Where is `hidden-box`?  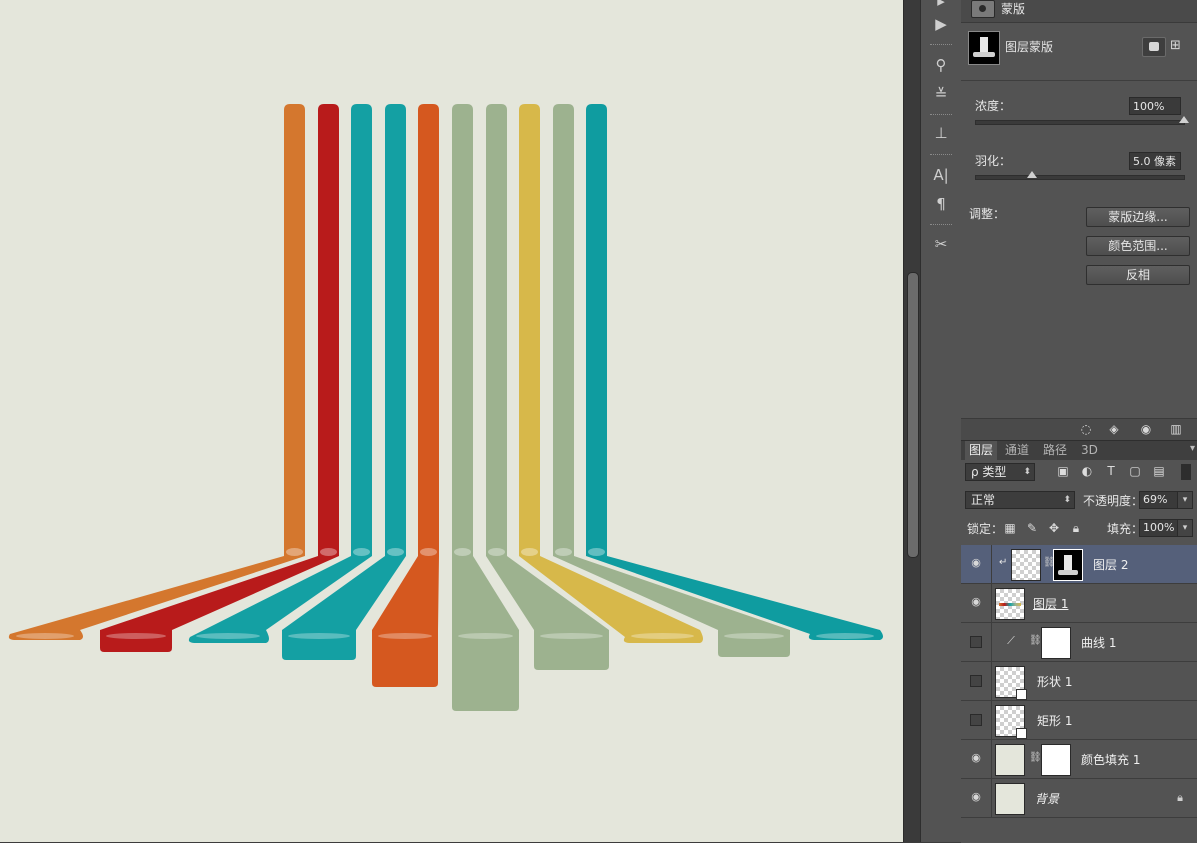
hidden-box is located at coordinates (976, 681).